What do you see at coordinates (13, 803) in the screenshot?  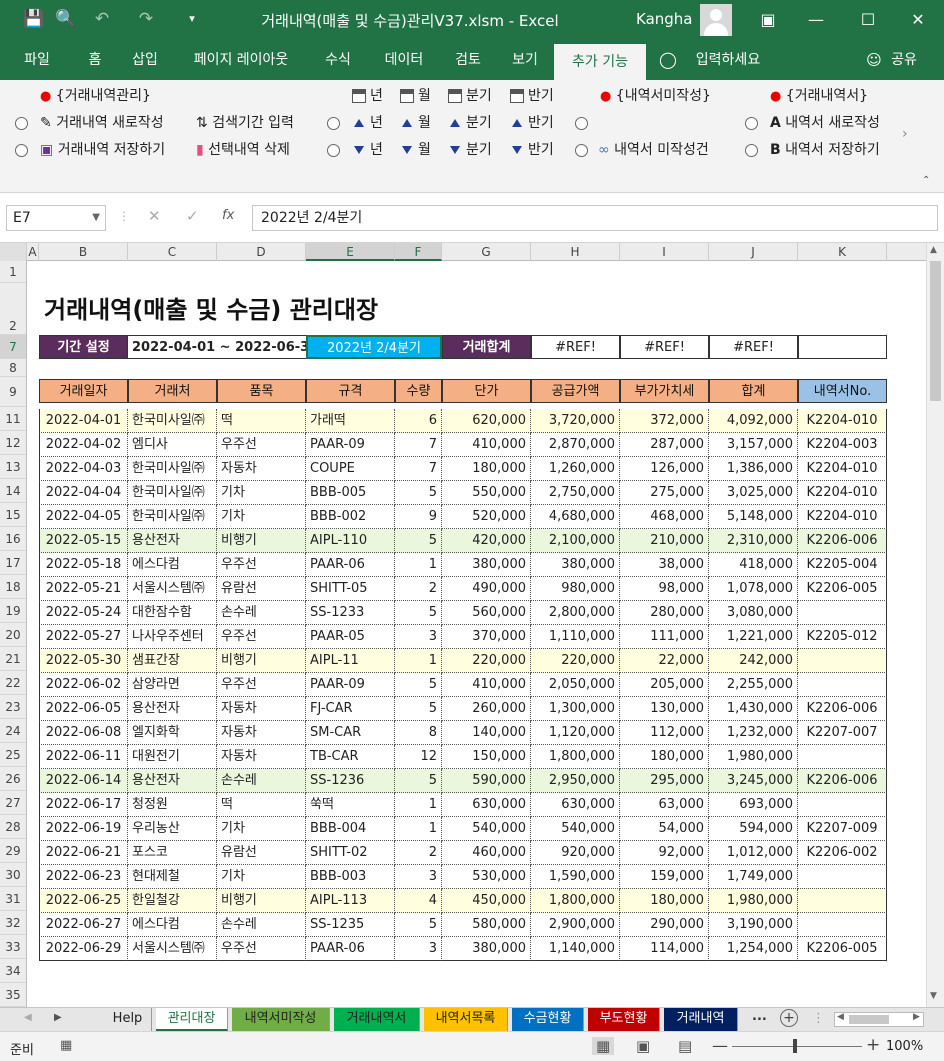 I see `row-header: 27` at bounding box center [13, 803].